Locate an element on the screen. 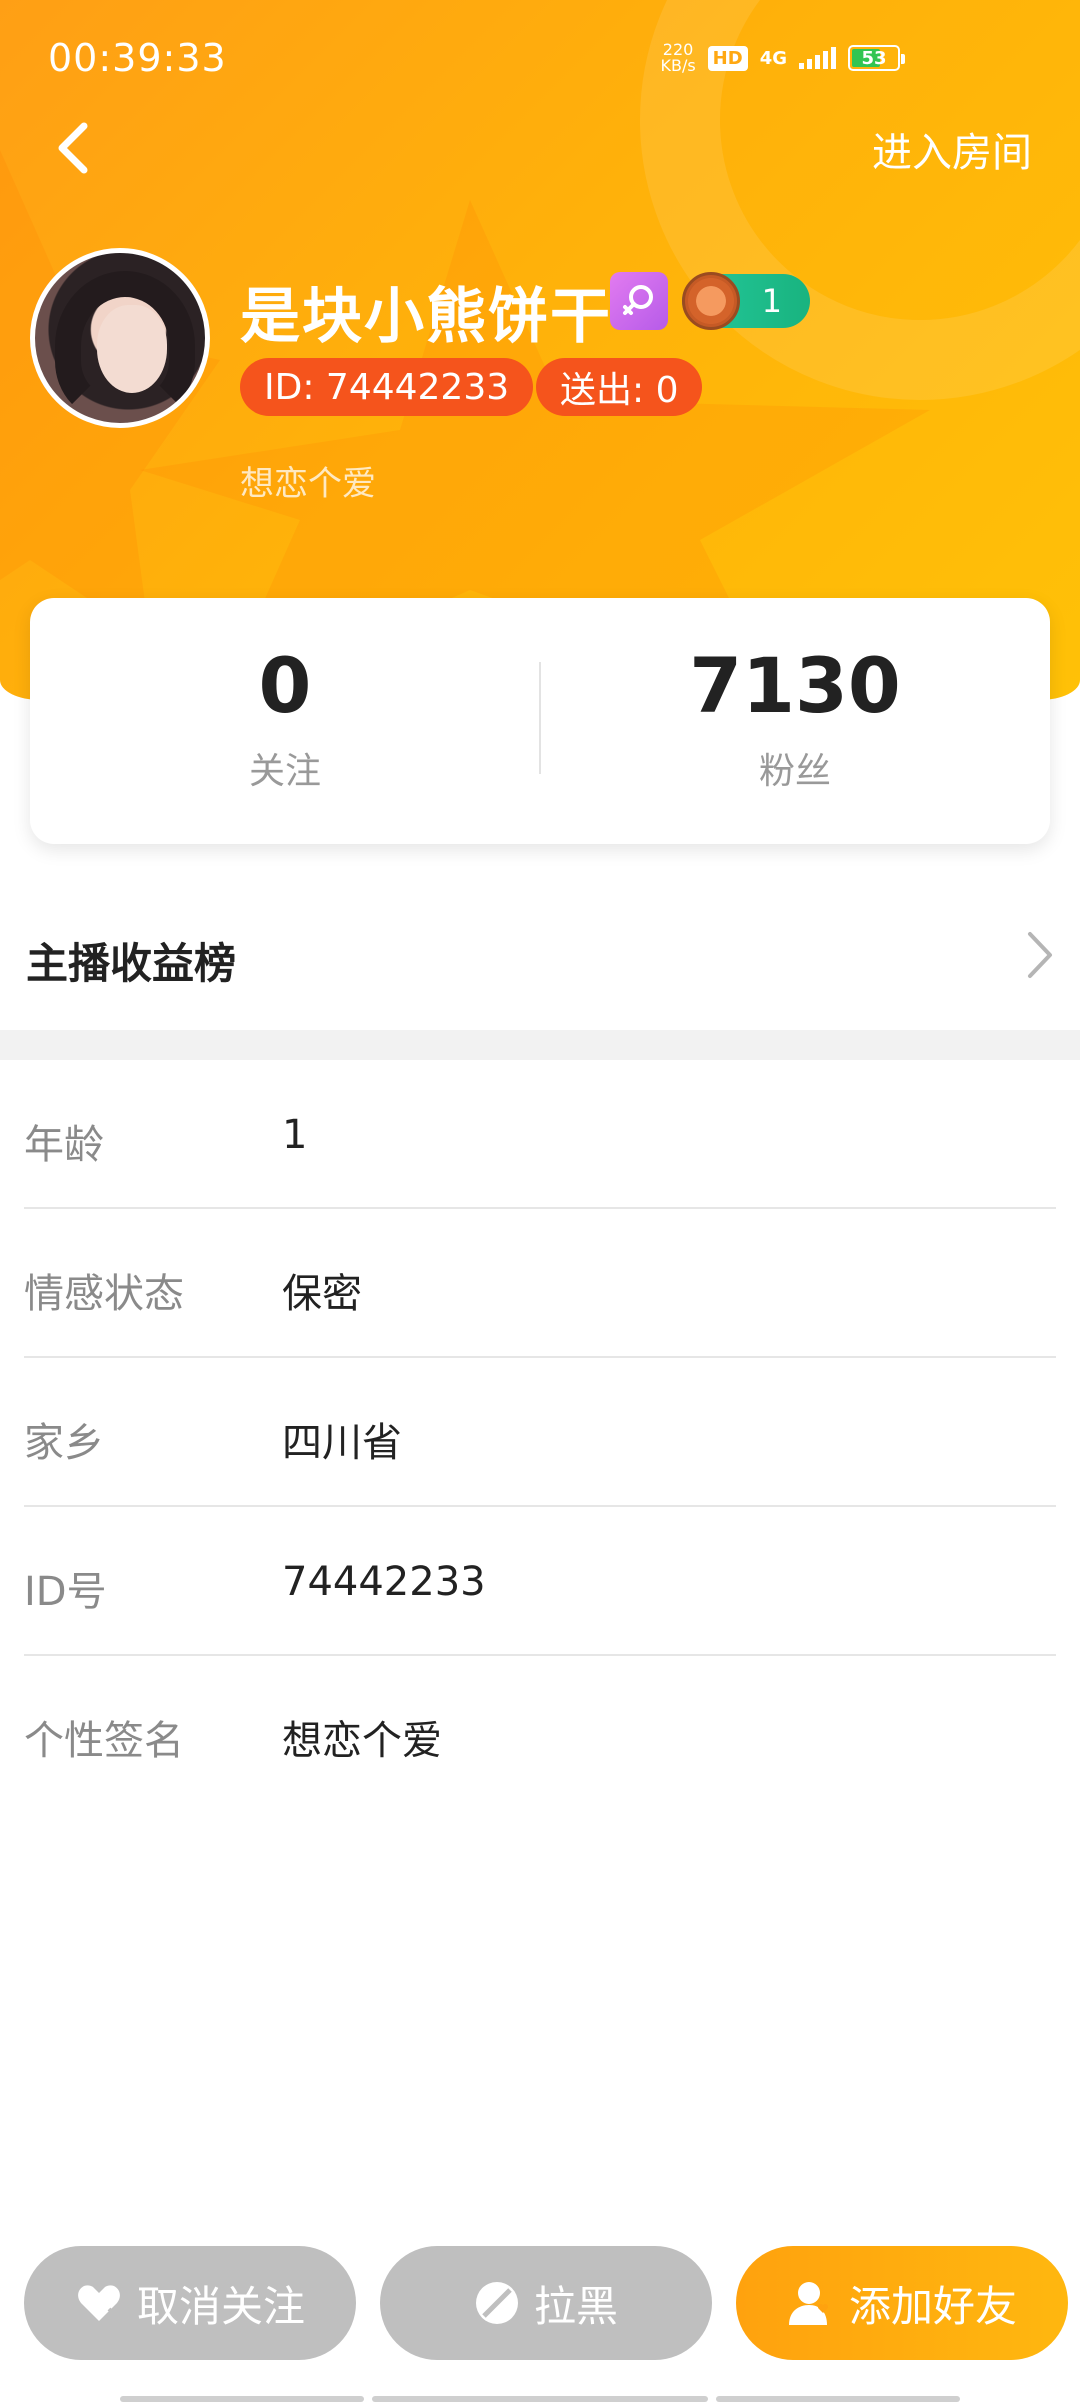 This screenshot has height=2408, width=1080. back-icon is located at coordinates (74, 148).